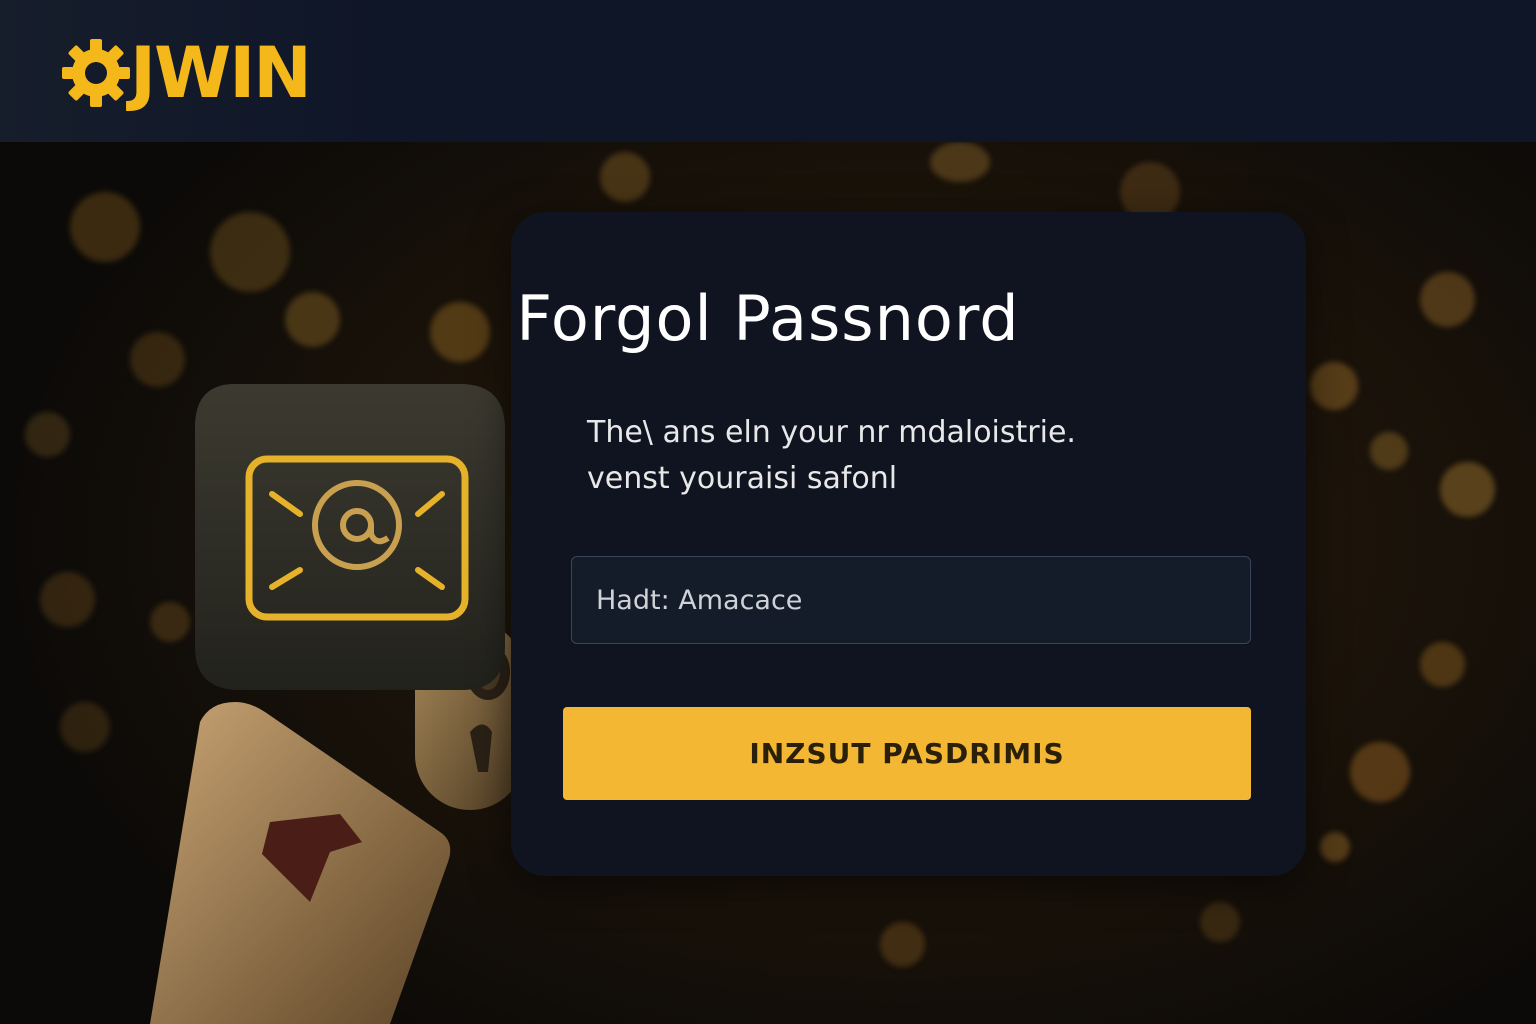  Describe the element at coordinates (742, 478) in the screenshot. I see `instructions-line-2: venst youraisi safonl` at that location.